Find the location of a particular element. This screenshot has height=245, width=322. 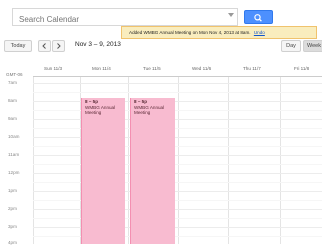

event-wmbg-annual-meeting-tue: 8 – 5p WMBG Annual Meeting is located at coordinates (152, 171).